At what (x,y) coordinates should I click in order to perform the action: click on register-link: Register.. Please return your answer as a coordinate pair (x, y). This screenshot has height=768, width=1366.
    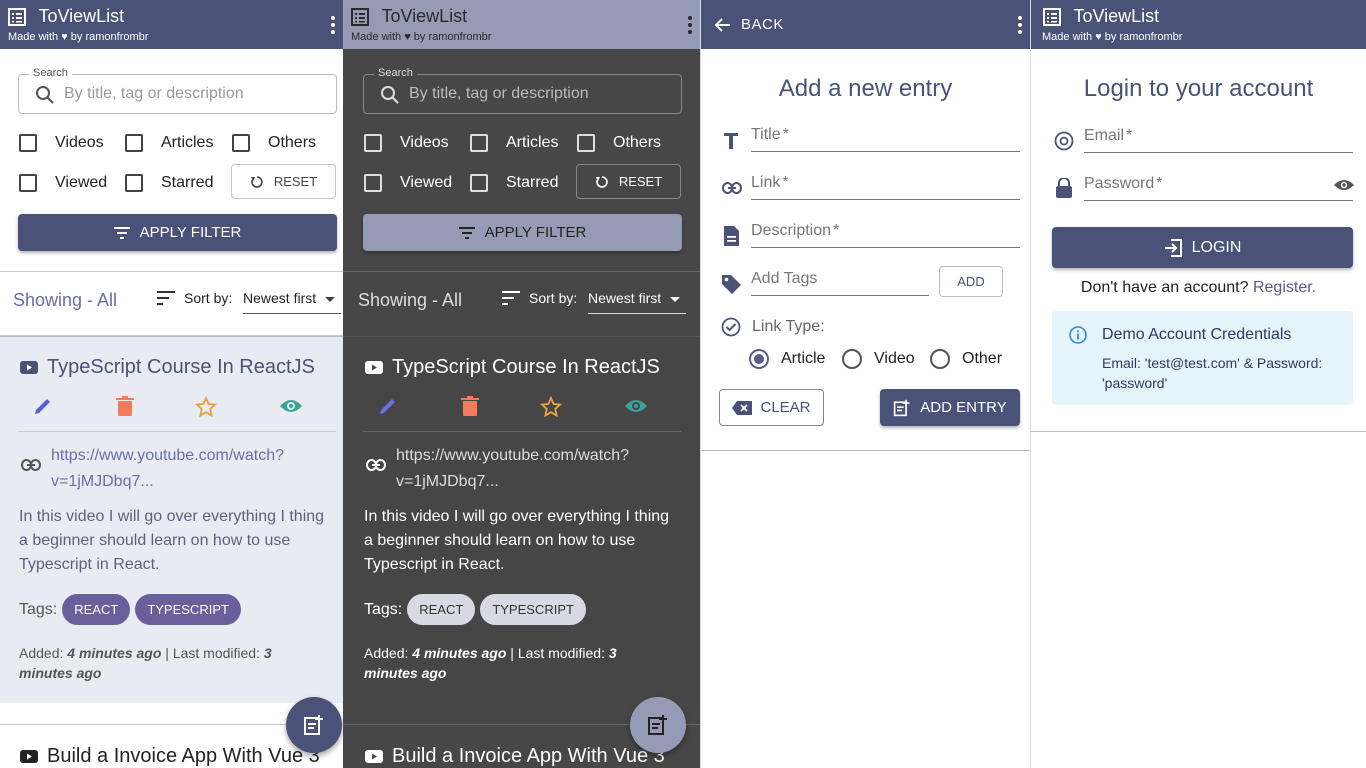
    Looking at the image, I should click on (1284, 287).